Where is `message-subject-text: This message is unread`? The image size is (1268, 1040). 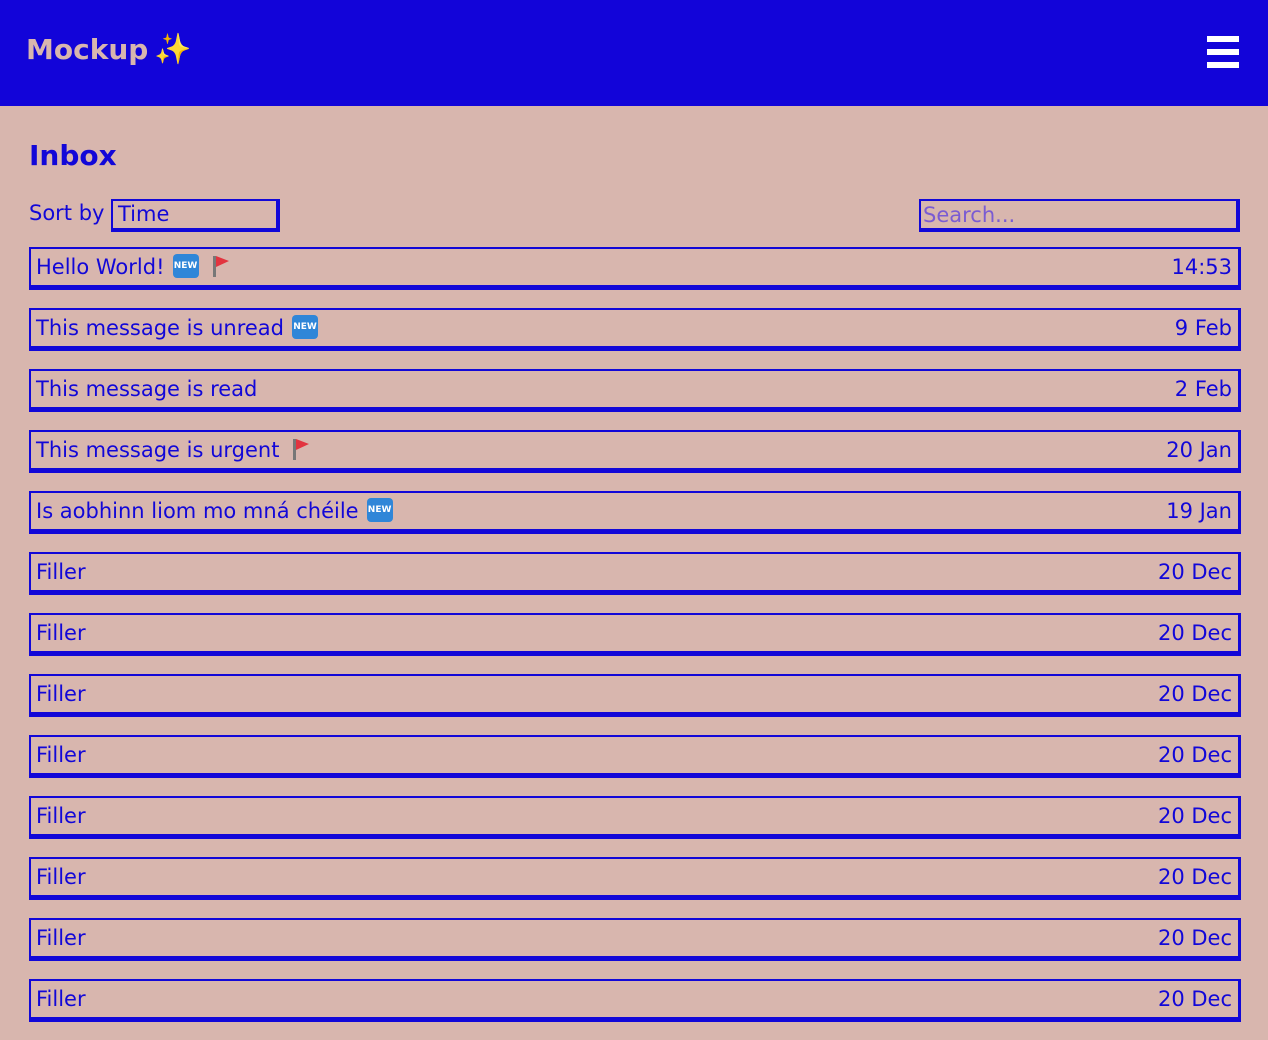
message-subject-text: This message is unread is located at coordinates (160, 328).